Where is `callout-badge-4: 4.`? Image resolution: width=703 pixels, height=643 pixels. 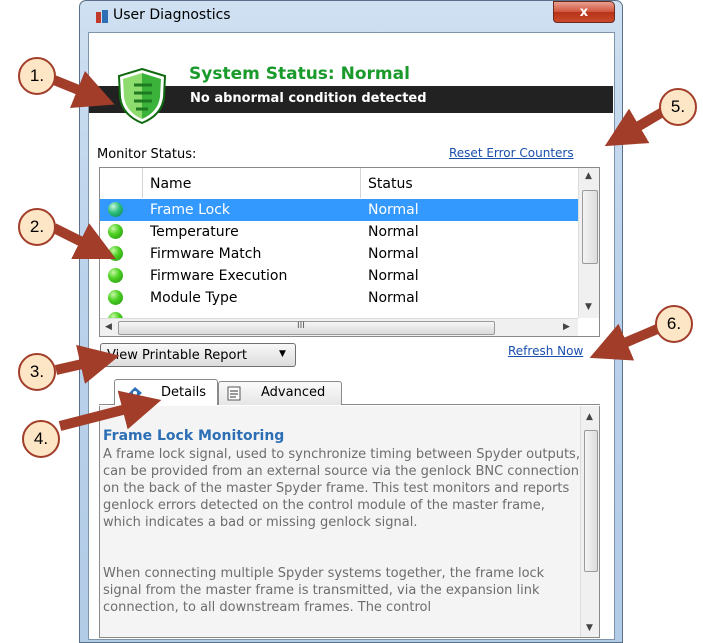
callout-badge-4: 4. is located at coordinates (41, 439).